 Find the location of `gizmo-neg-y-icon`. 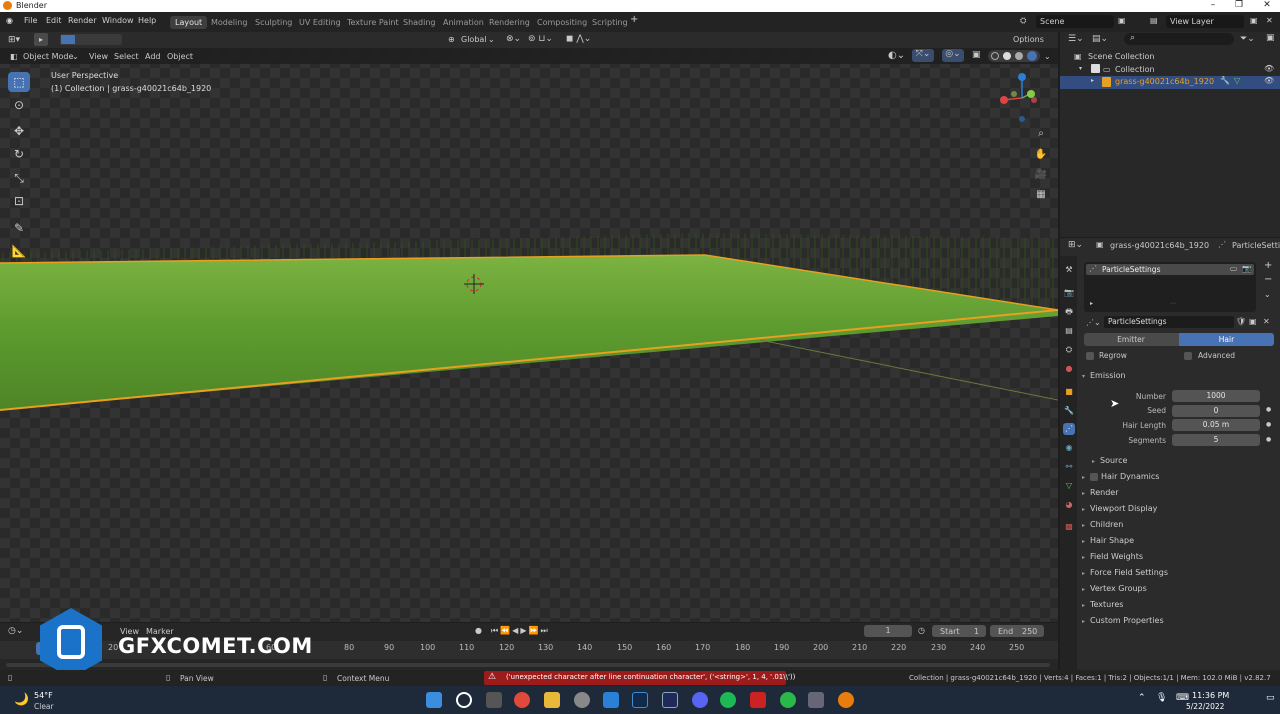

gizmo-neg-y-icon is located at coordinates (1014, 94).